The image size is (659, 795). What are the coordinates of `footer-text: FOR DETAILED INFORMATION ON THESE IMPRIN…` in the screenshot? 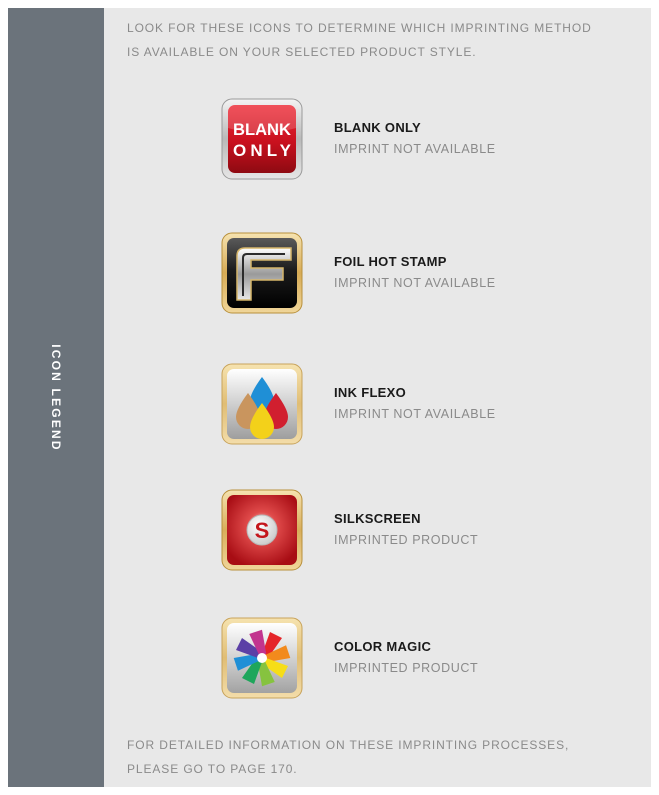 It's located at (387, 757).